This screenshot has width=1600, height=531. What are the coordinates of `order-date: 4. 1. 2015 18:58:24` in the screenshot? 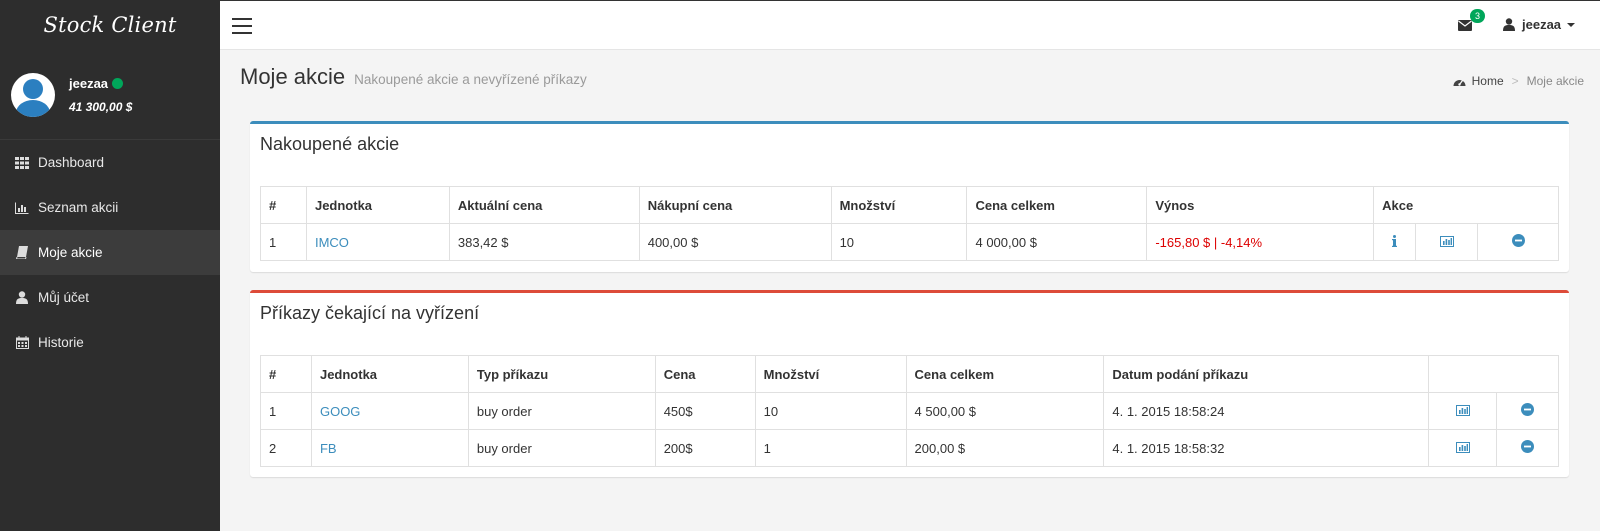 It's located at (1266, 411).